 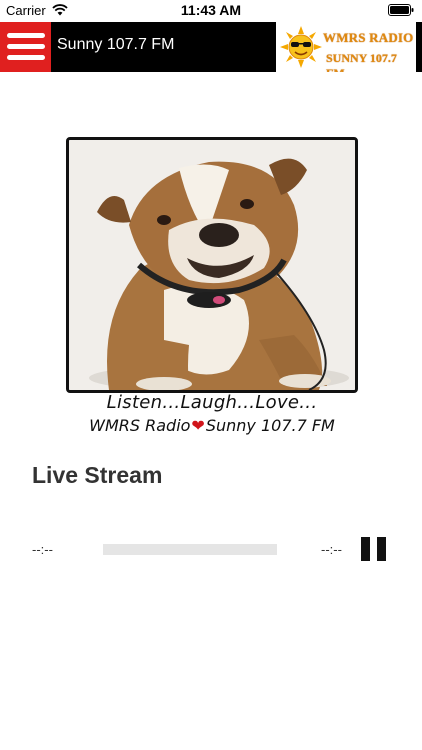 What do you see at coordinates (331, 549) in the screenshot?
I see `remaining-time: --:--` at bounding box center [331, 549].